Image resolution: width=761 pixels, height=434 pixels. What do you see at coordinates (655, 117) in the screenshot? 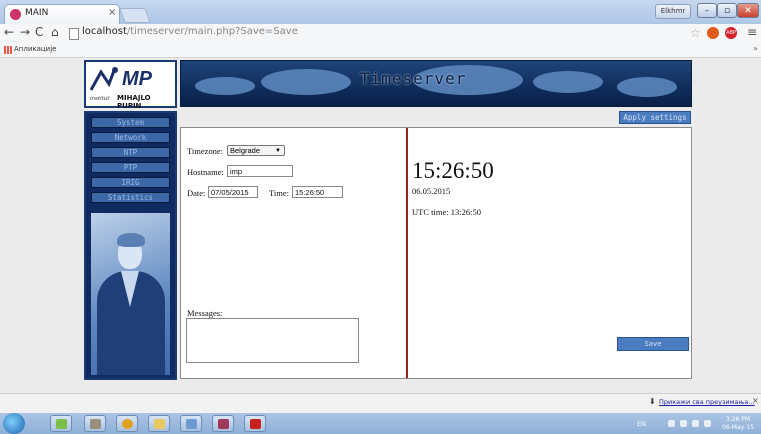
I see `apply-settings-button: Apply settings` at bounding box center [655, 117].